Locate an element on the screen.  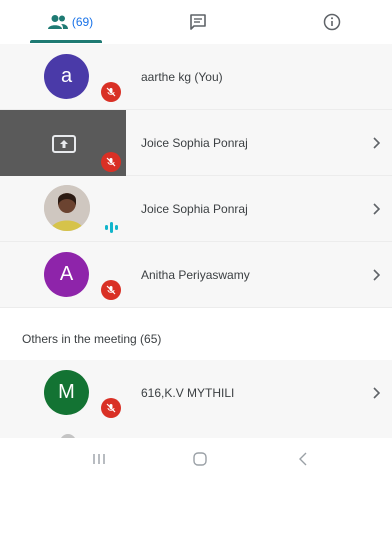
people-icon is located at coordinates (57, 22).